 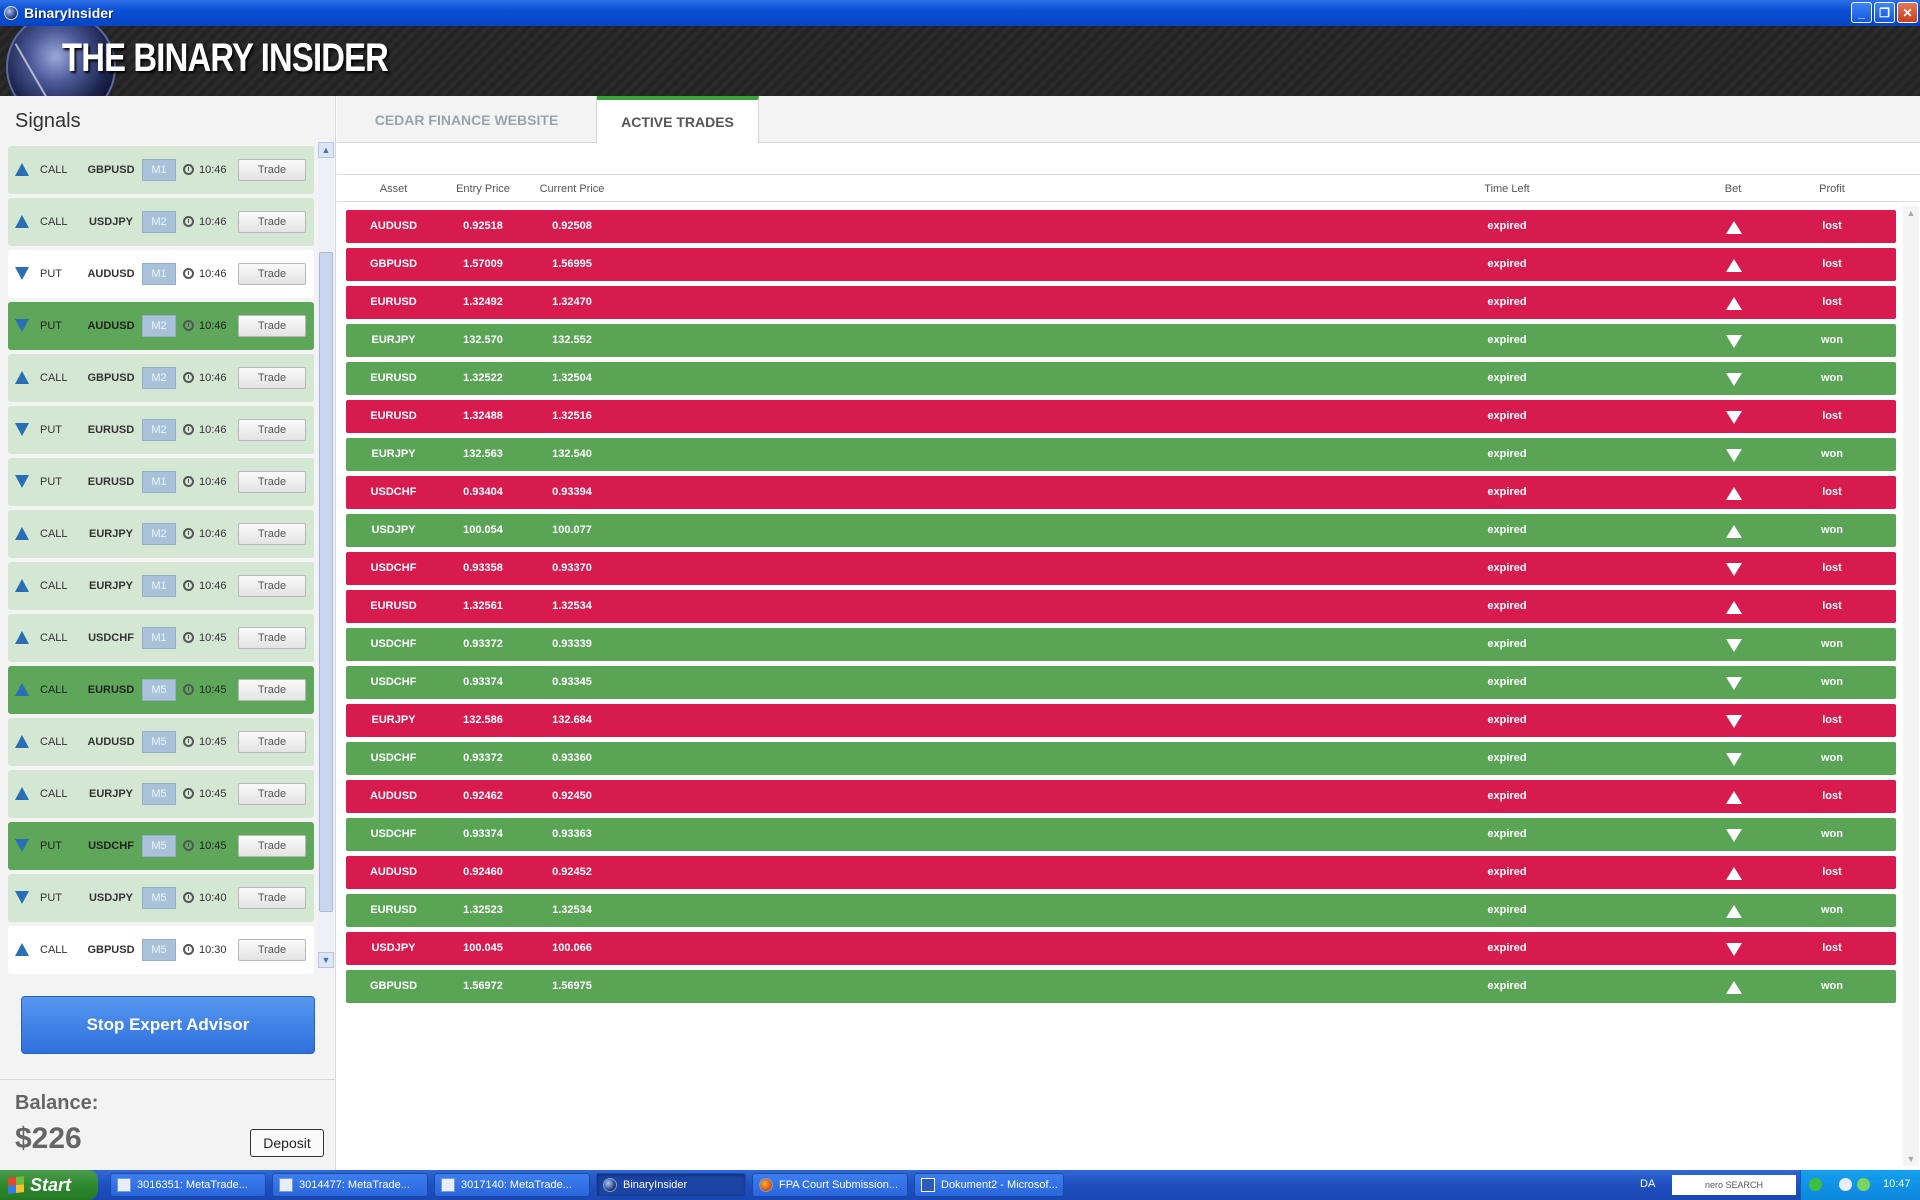 I want to click on arrow-tray-icon, so click(x=1815, y=1184).